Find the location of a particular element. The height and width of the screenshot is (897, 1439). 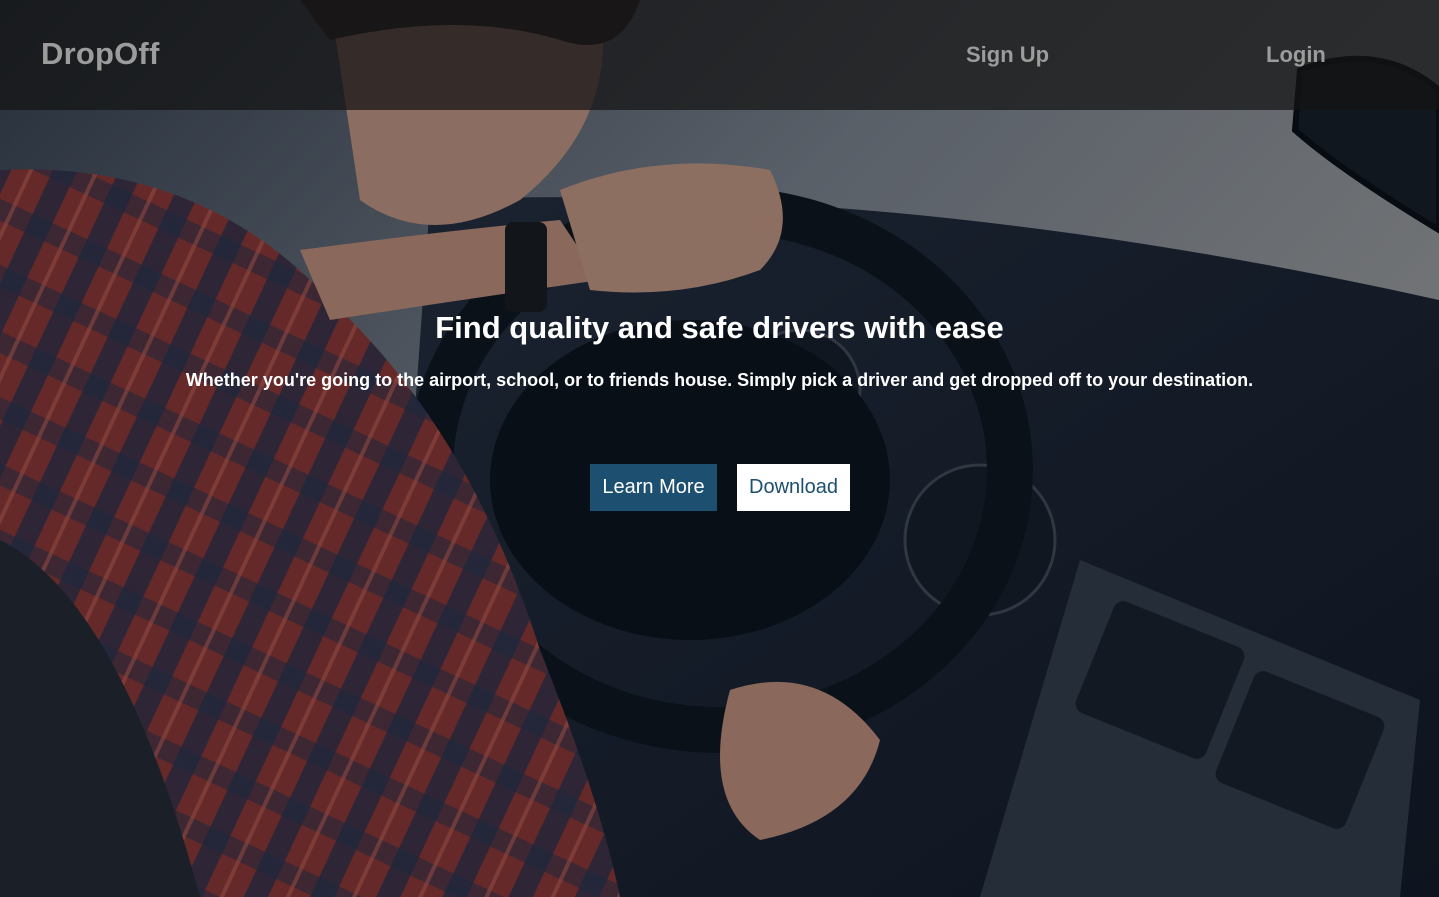

top-navbar: DropOff Sign Up Login is located at coordinates (719, 55).